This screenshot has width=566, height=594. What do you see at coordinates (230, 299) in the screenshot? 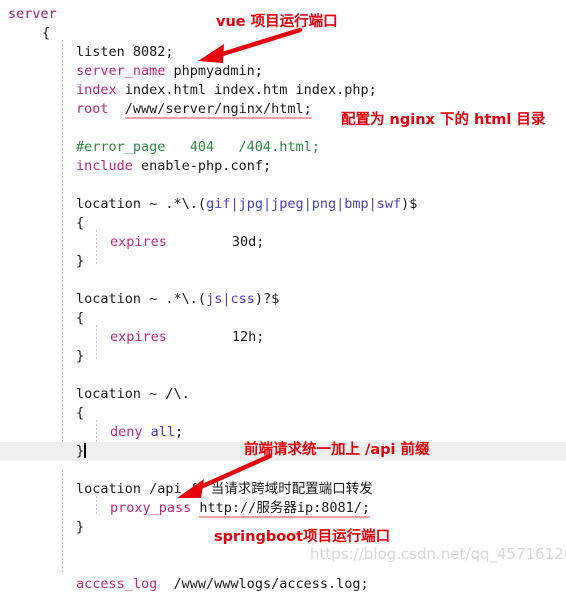
I see `token-css-regex-body: js|css` at bounding box center [230, 299].